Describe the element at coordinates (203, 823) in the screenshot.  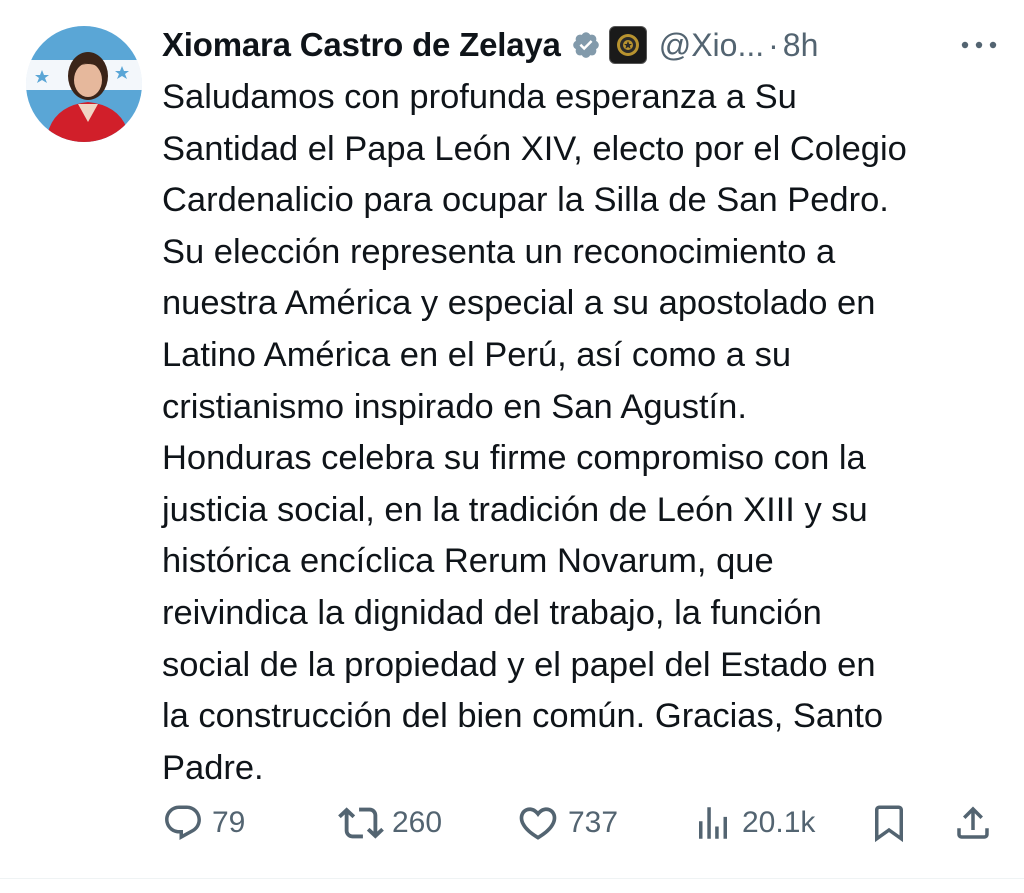
I see `reply-button: 79` at that location.